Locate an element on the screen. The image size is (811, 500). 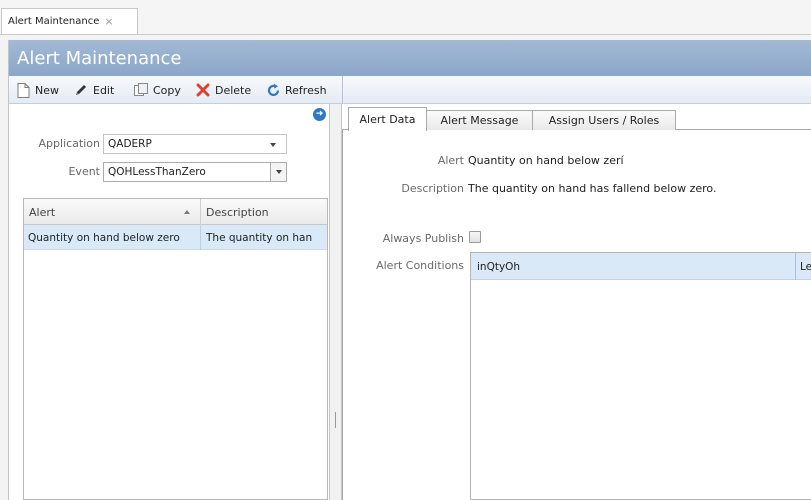
delete-x-icon is located at coordinates (203, 90).